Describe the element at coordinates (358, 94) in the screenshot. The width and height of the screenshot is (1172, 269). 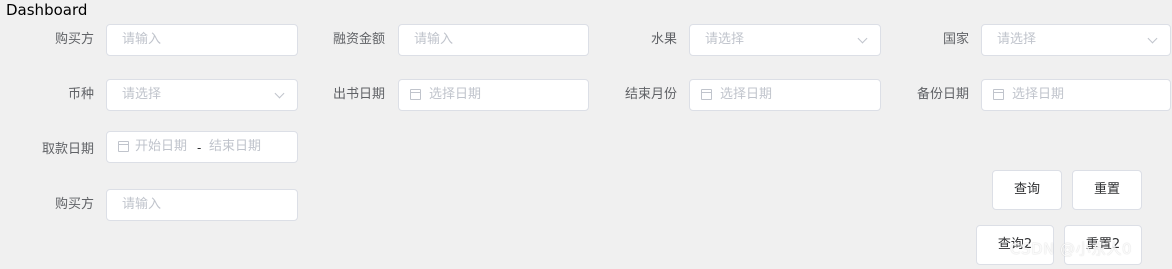
I see `issue-date-label: 出书日期` at that location.